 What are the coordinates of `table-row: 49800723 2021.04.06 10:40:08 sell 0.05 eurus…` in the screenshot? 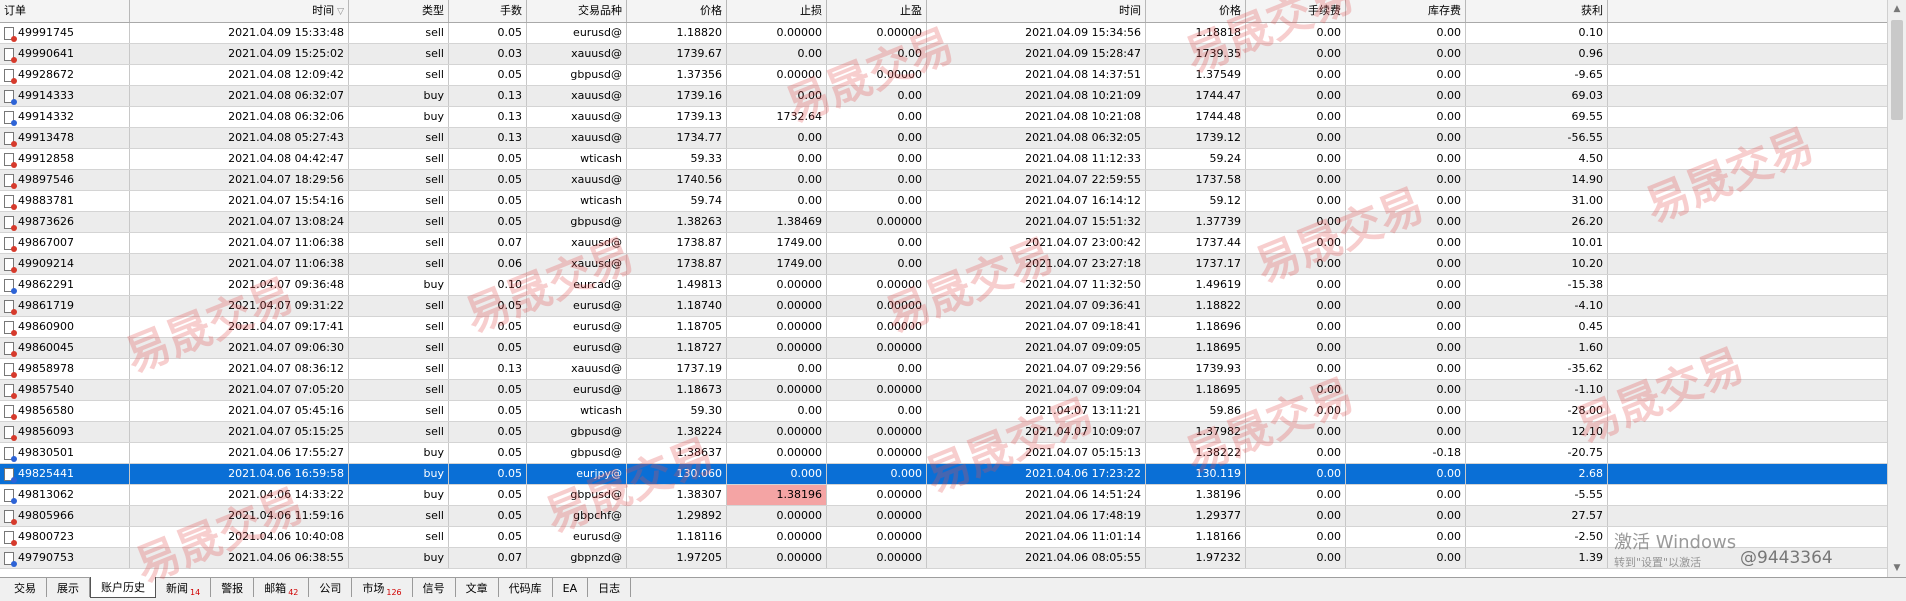 It's located at (943, 537).